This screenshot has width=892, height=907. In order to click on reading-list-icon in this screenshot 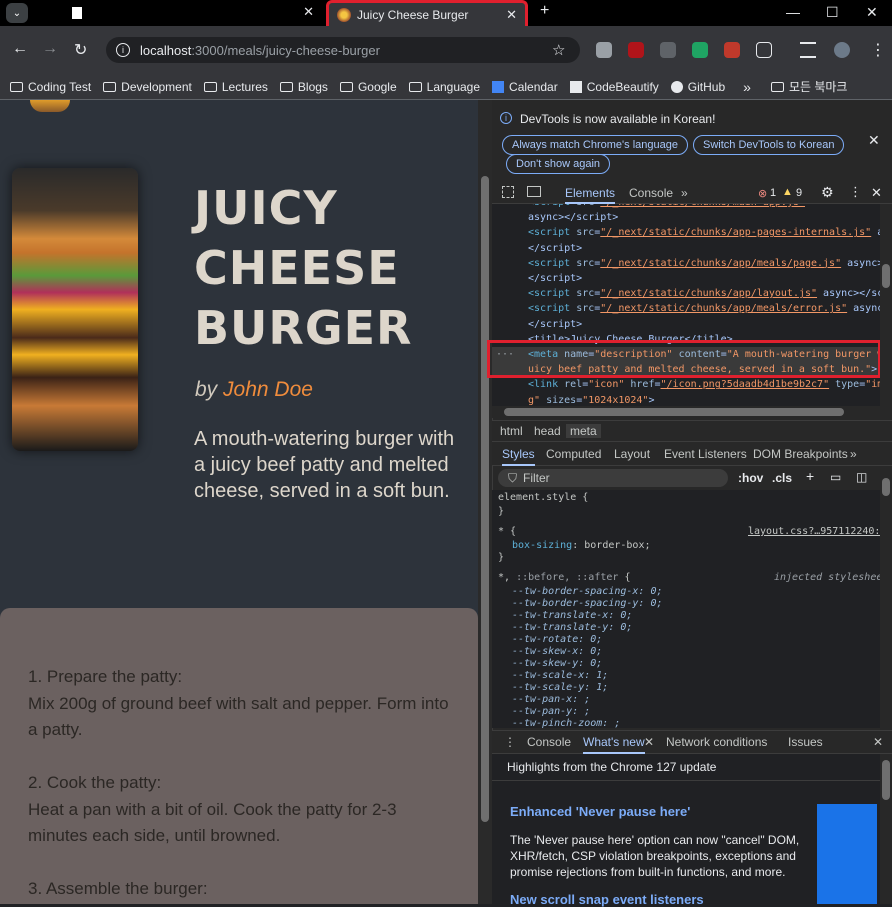, I will do `click(808, 50)`.